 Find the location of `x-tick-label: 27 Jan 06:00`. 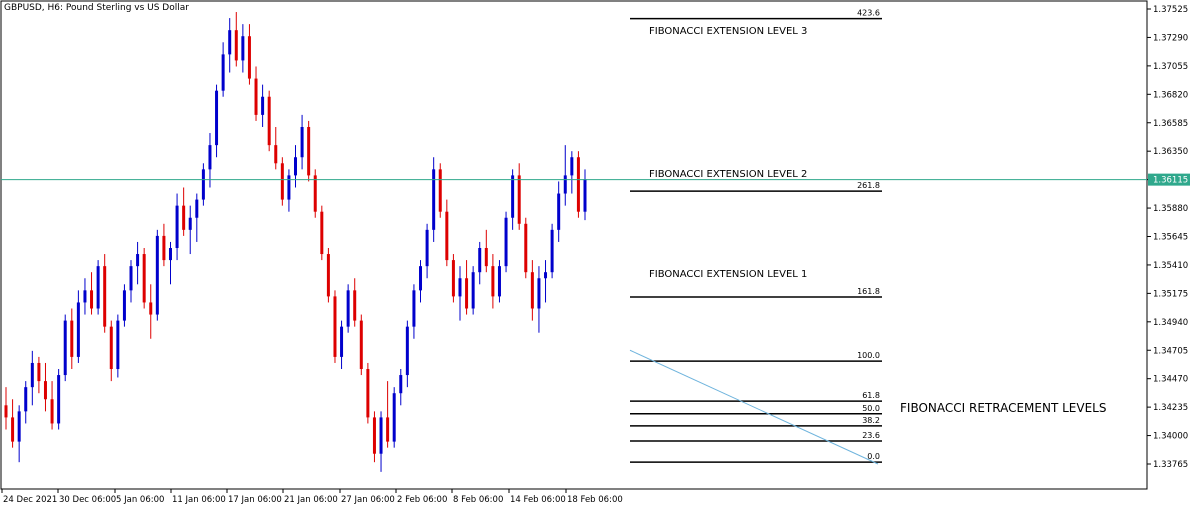

x-tick-label: 27 Jan 06:00 is located at coordinates (368, 500).